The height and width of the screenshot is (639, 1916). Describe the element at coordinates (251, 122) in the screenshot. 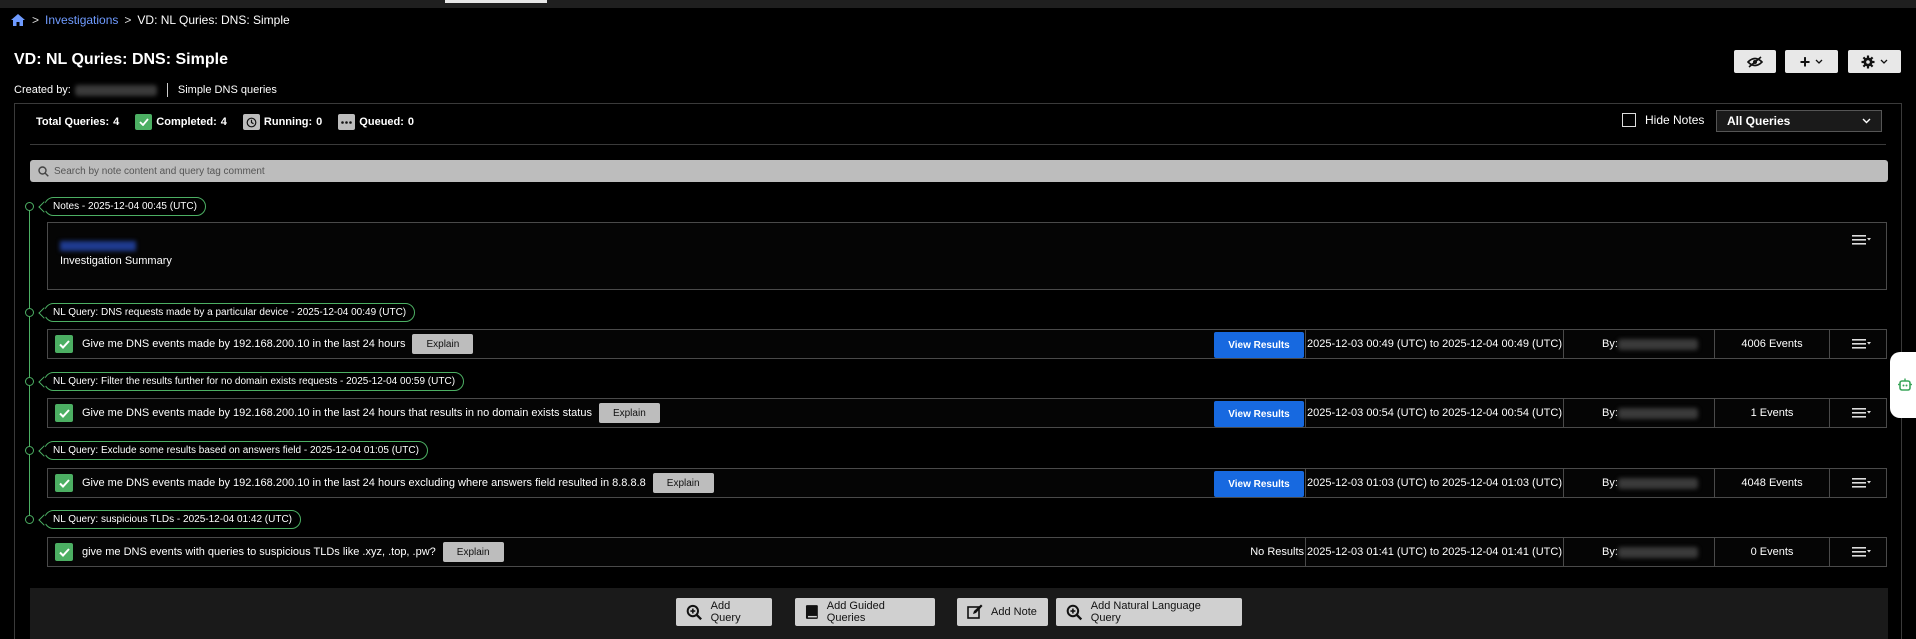

I see `clock-icon` at that location.